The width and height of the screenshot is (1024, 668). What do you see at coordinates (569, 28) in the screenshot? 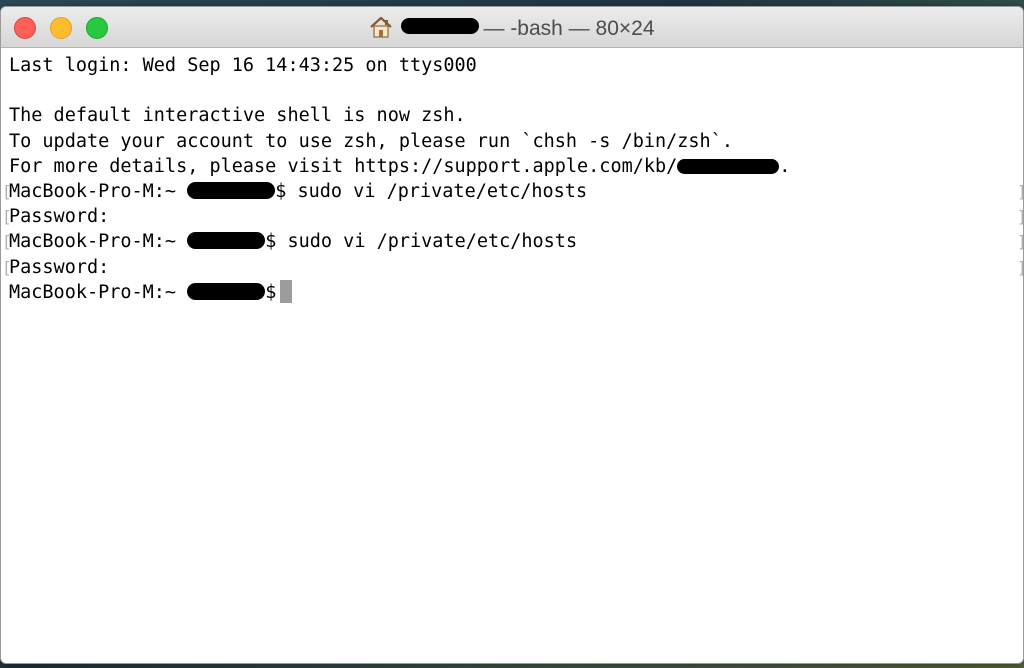
I see `window-title-text: — -bash — 80×24` at bounding box center [569, 28].